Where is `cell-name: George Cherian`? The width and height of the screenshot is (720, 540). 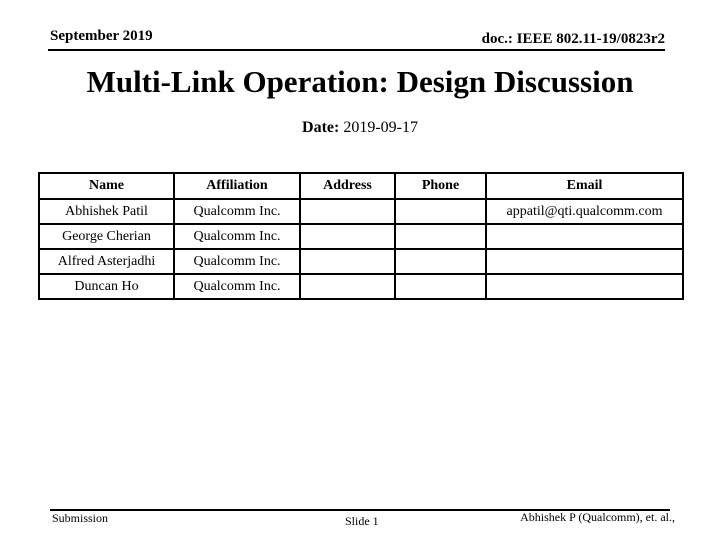
cell-name: George Cherian is located at coordinates (106, 236).